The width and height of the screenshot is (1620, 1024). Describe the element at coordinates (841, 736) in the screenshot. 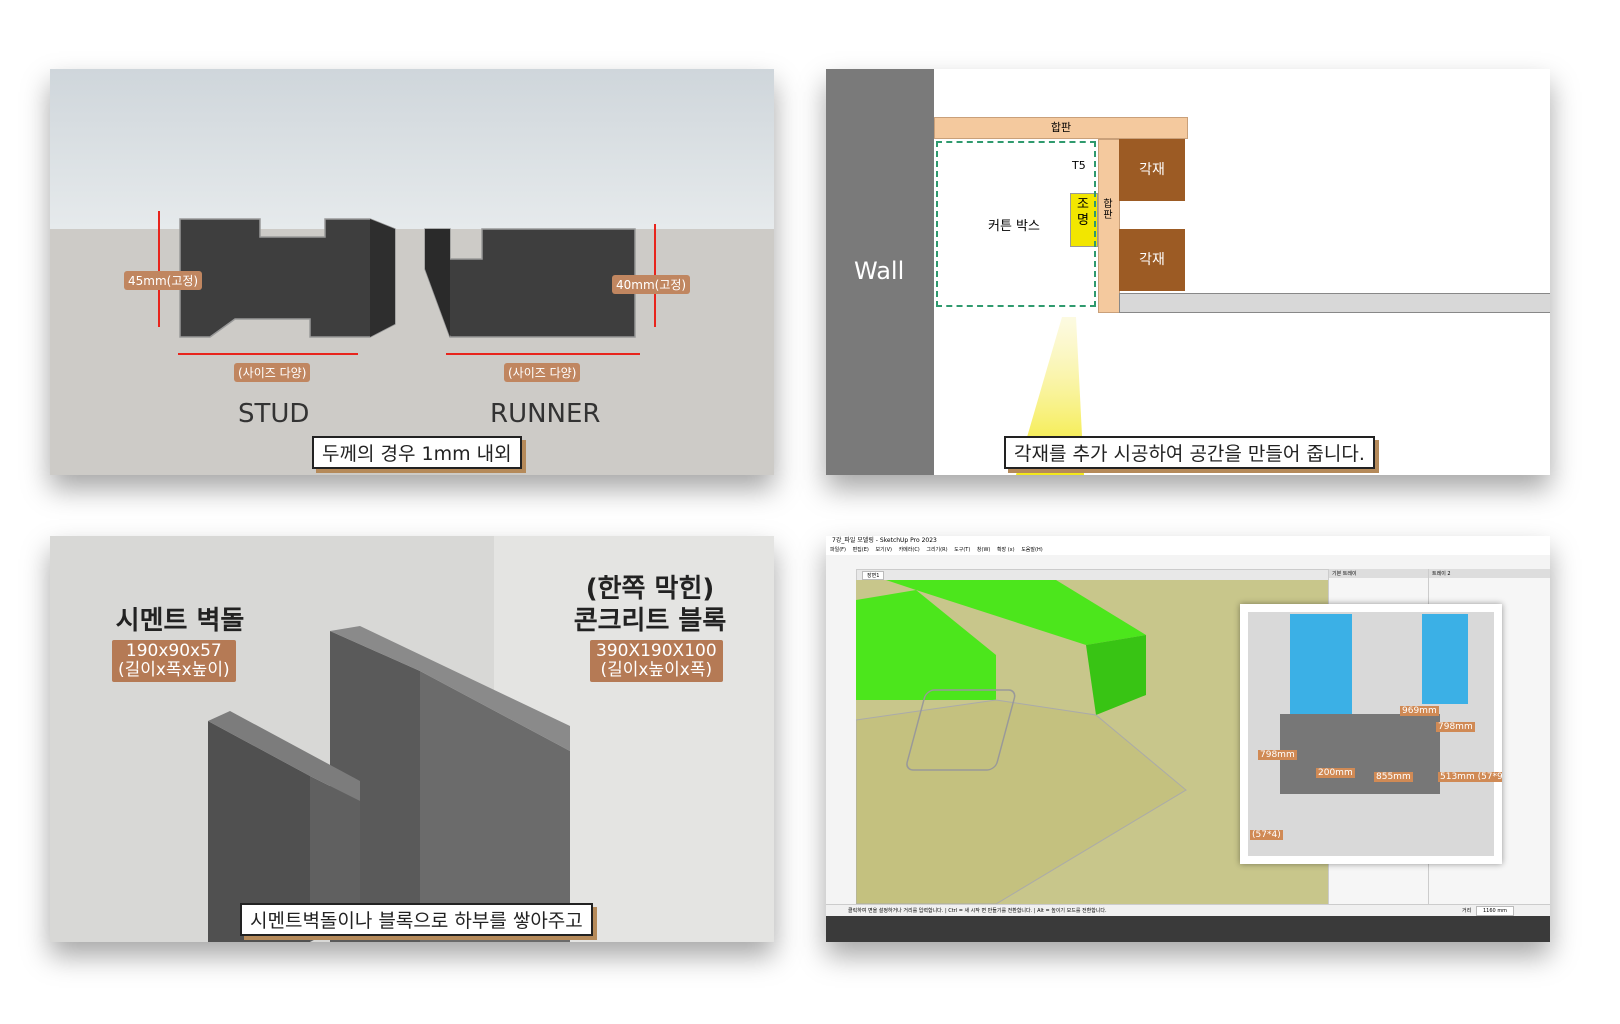

I see `left-toolbar` at that location.